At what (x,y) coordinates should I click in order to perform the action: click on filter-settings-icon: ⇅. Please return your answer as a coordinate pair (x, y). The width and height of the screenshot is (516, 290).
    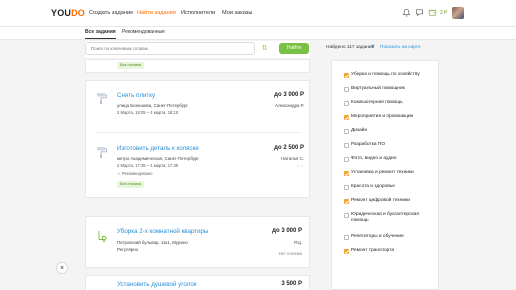
    Looking at the image, I should click on (264, 48).